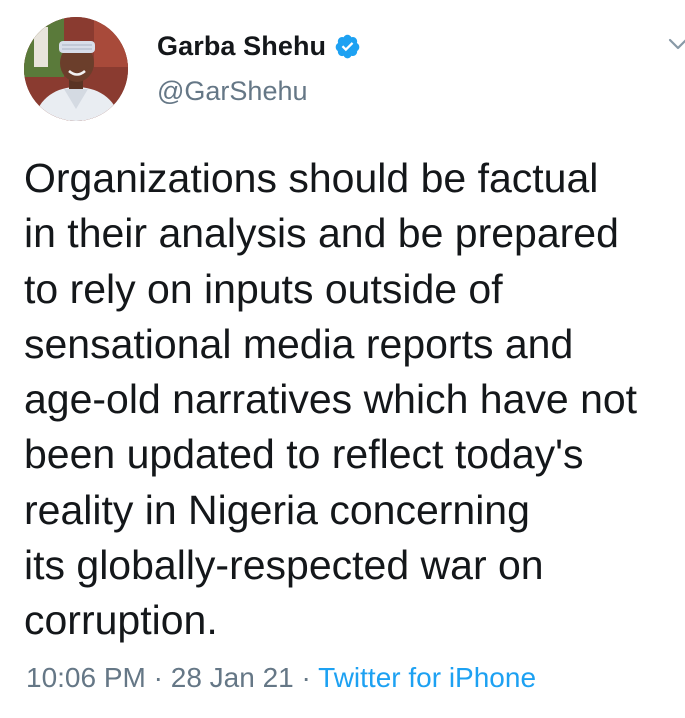  Describe the element at coordinates (263, 288) in the screenshot. I see `tweet-text-line: to rely on inputs outside of` at that location.